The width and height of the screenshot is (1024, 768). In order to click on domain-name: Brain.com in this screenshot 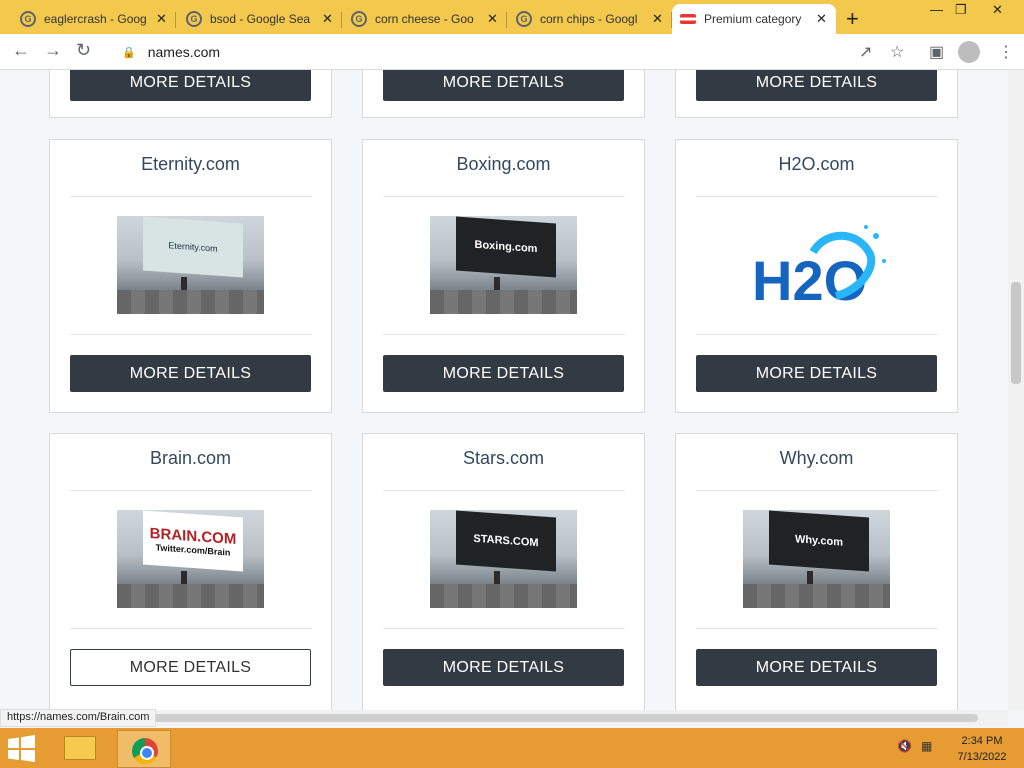, I will do `click(190, 458)`.